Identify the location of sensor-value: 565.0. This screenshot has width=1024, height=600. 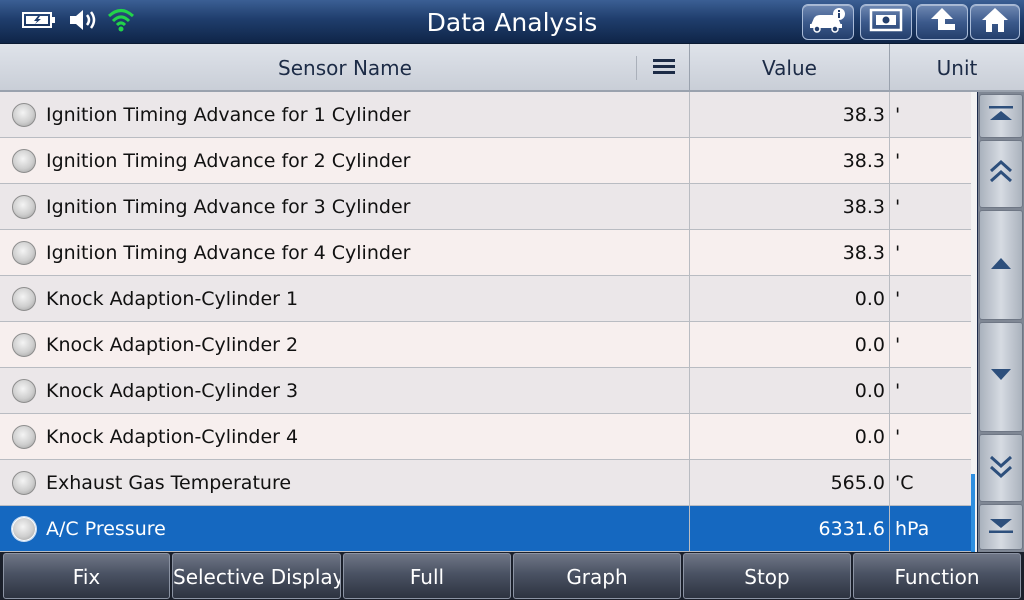
(857, 483).